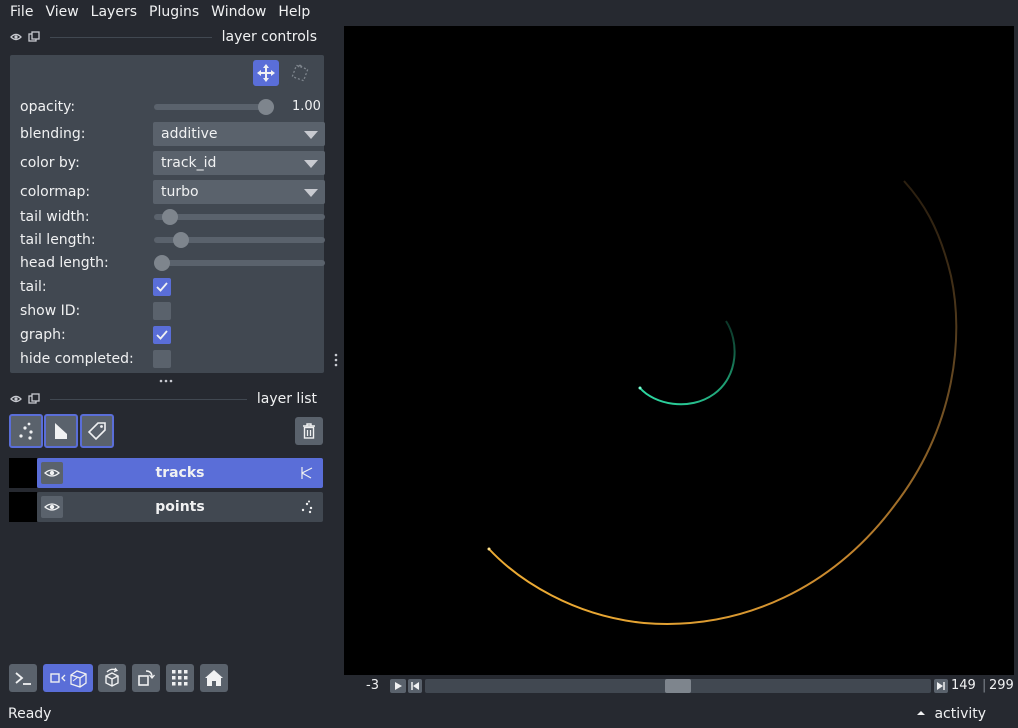 The width and height of the screenshot is (1018, 728). What do you see at coordinates (269, 37) in the screenshot?
I see `layer-controls-title: layer controls` at bounding box center [269, 37].